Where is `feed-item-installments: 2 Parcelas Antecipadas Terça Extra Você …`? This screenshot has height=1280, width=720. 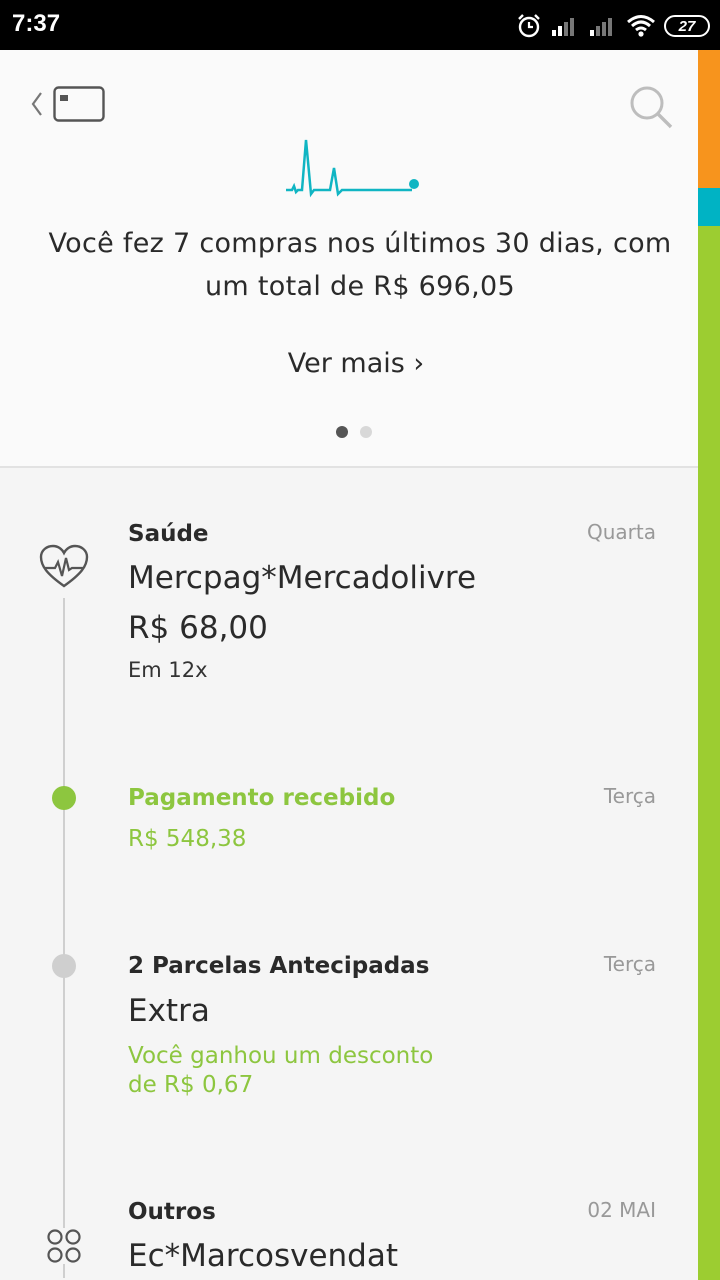 feed-item-installments: 2 Parcelas Antecipadas Terça Extra Você … is located at coordinates (349, 1028).